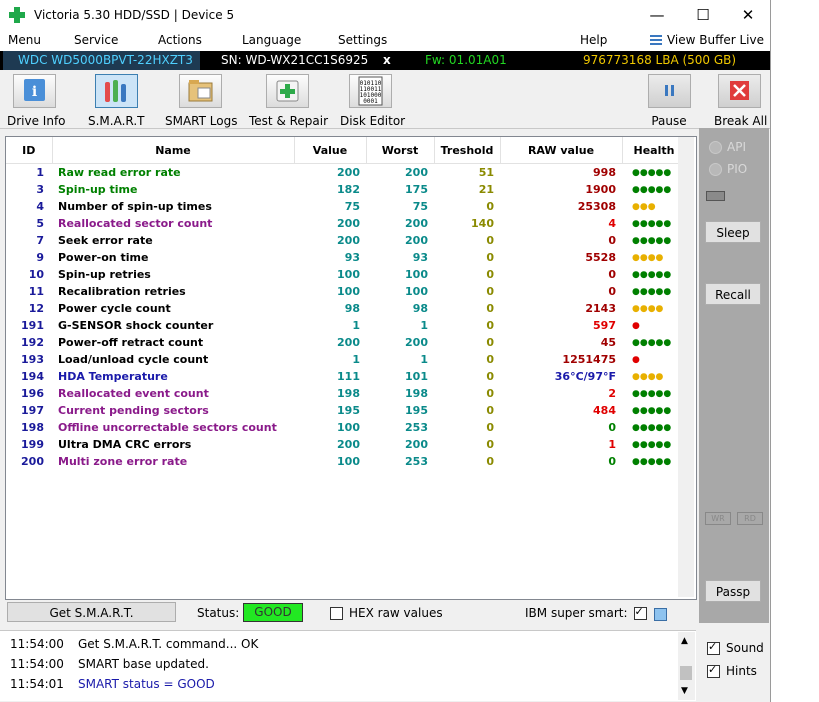  Describe the element at coordinates (686, 367) in the screenshot. I see `table-scrollbar` at that location.